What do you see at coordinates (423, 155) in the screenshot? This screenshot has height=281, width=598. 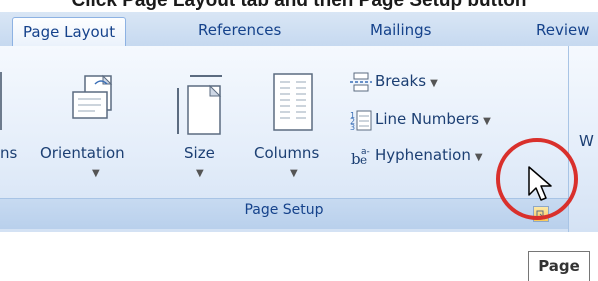 I see `hyphenation-label: Hyphenation` at bounding box center [423, 155].